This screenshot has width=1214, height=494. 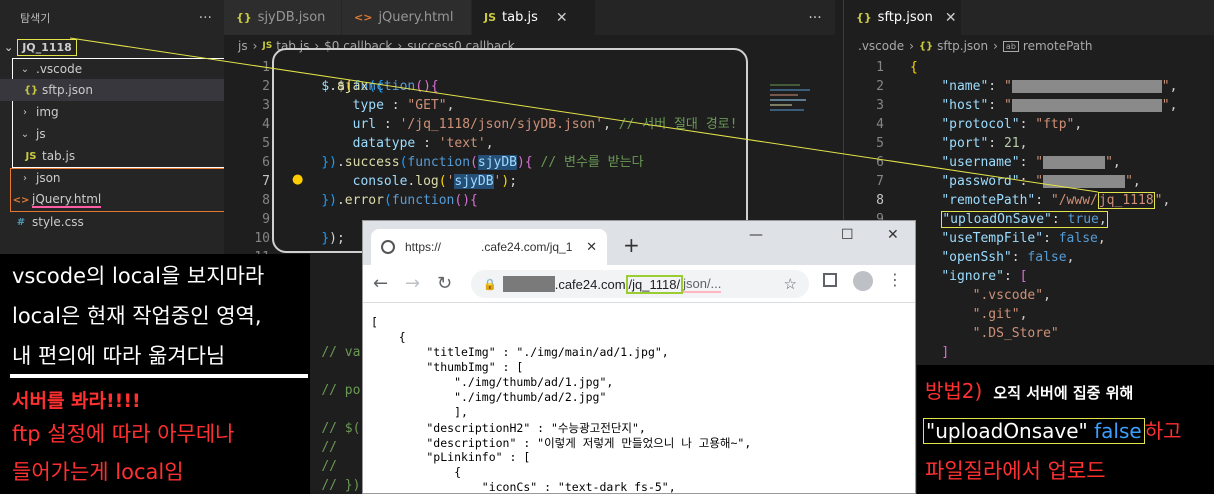 What do you see at coordinates (590, 284) in the screenshot?
I see `url-domain: .cafe24.com` at bounding box center [590, 284].